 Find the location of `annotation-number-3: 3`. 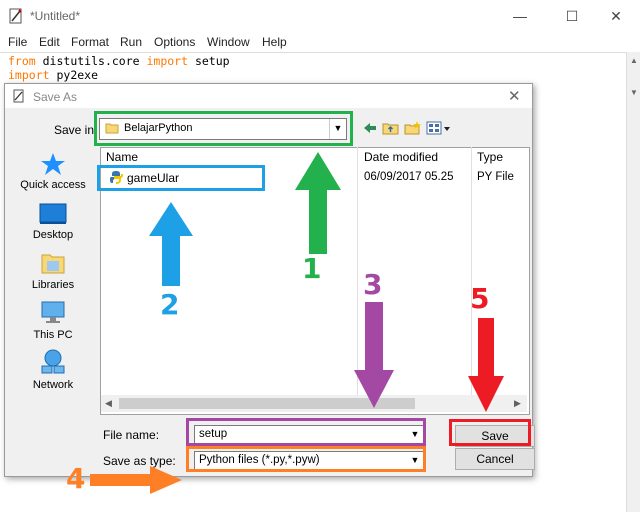

annotation-number-3: 3 is located at coordinates (373, 284).